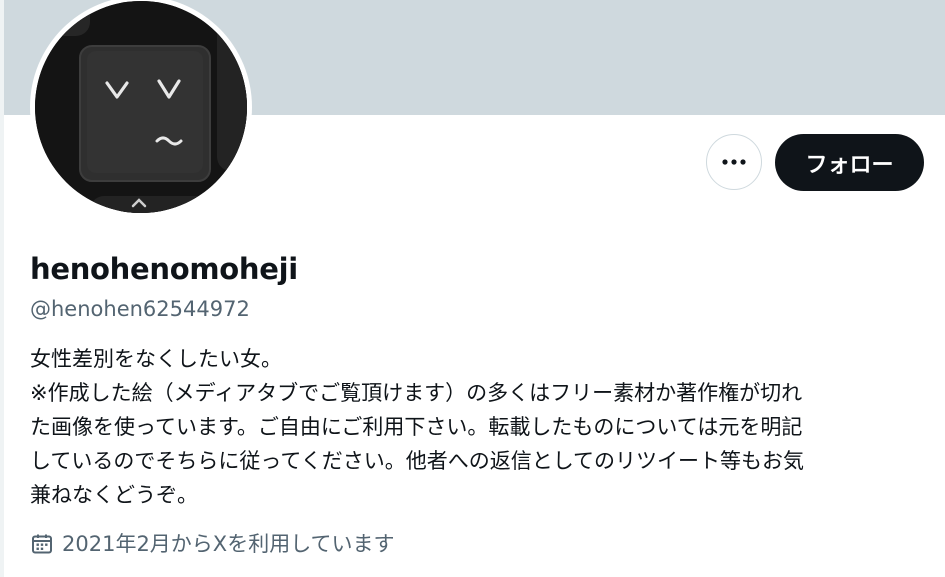 Image resolution: width=945 pixels, height=577 pixels. What do you see at coordinates (416, 427) in the screenshot?
I see `bio-line: た画像を使っています。ご自由にご利用下さい。転載したものについては元を明記` at bounding box center [416, 427].